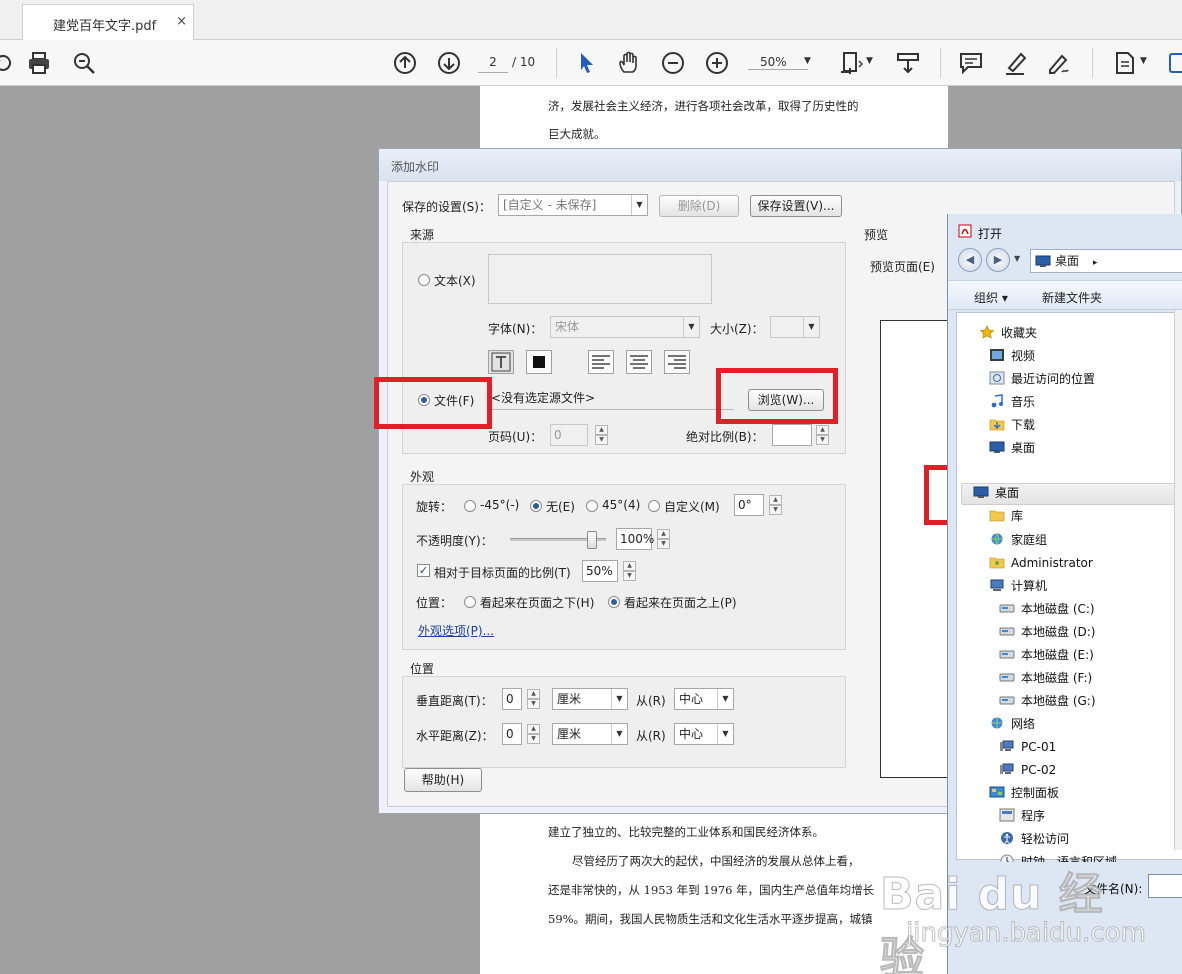 The image size is (1182, 974). What do you see at coordinates (470, 506) in the screenshot?
I see `rotation-minus45-radio` at bounding box center [470, 506].